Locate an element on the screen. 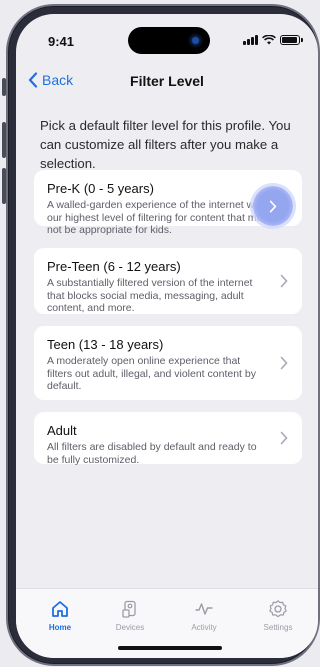 This screenshot has height=667, width=320. level-title: Adult is located at coordinates (62, 430).